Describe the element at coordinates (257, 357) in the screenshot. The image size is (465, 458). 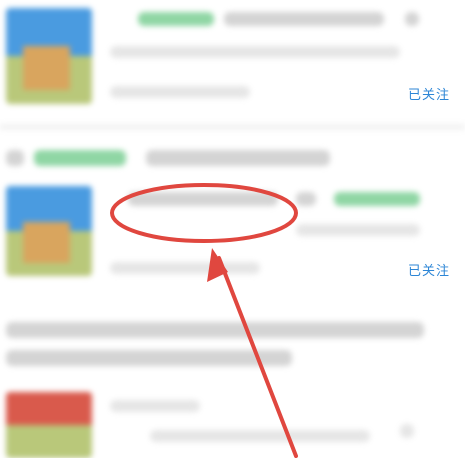
I see `pointer-arrow-shaft` at that location.